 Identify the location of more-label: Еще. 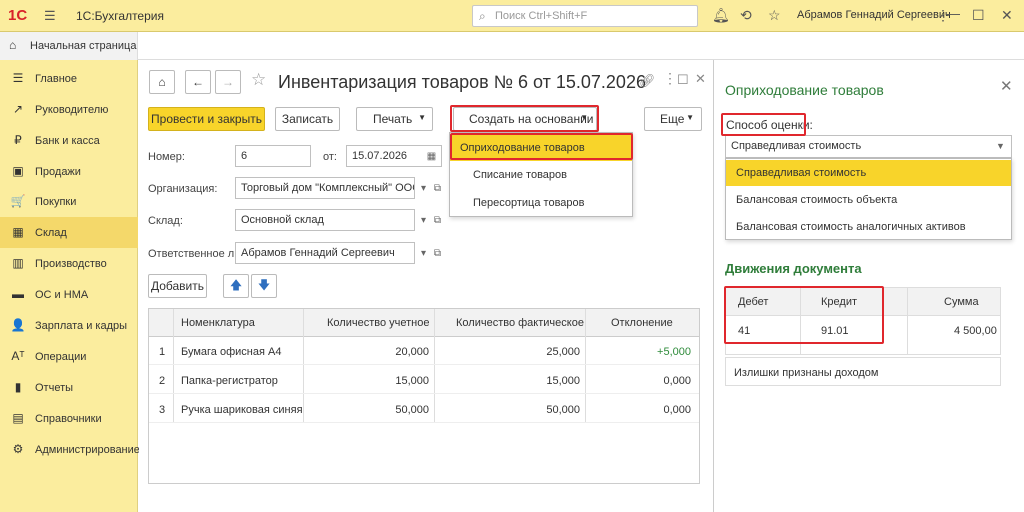
(672, 119).